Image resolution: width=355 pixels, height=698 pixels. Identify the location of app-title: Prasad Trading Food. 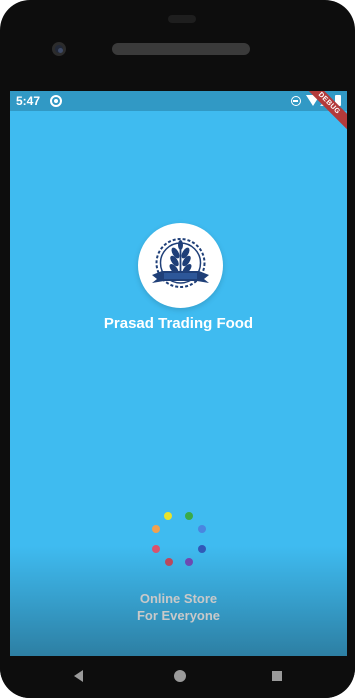
(178, 323).